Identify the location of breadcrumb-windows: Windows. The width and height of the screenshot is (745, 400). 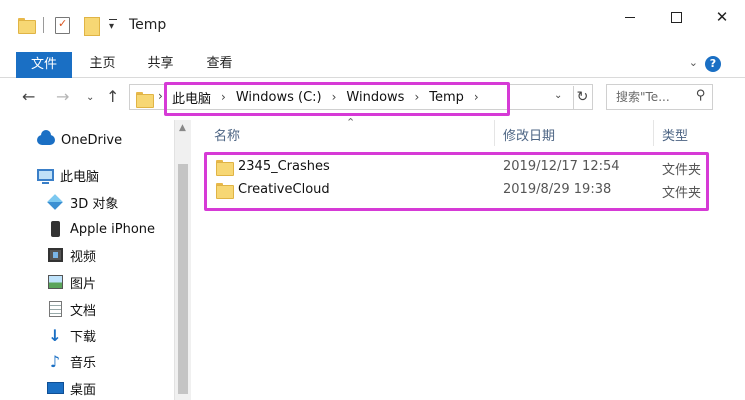
(375, 97).